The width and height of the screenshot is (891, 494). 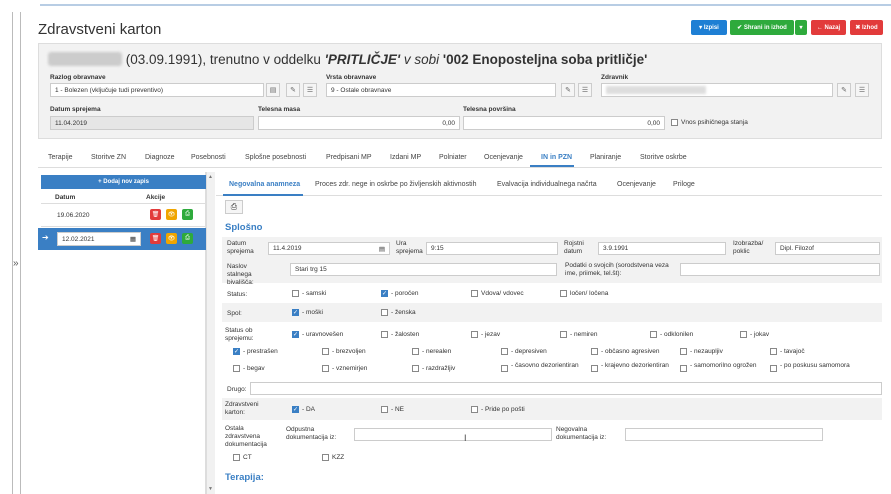 What do you see at coordinates (234, 207) in the screenshot?
I see `print-form-button: ⎙` at bounding box center [234, 207].